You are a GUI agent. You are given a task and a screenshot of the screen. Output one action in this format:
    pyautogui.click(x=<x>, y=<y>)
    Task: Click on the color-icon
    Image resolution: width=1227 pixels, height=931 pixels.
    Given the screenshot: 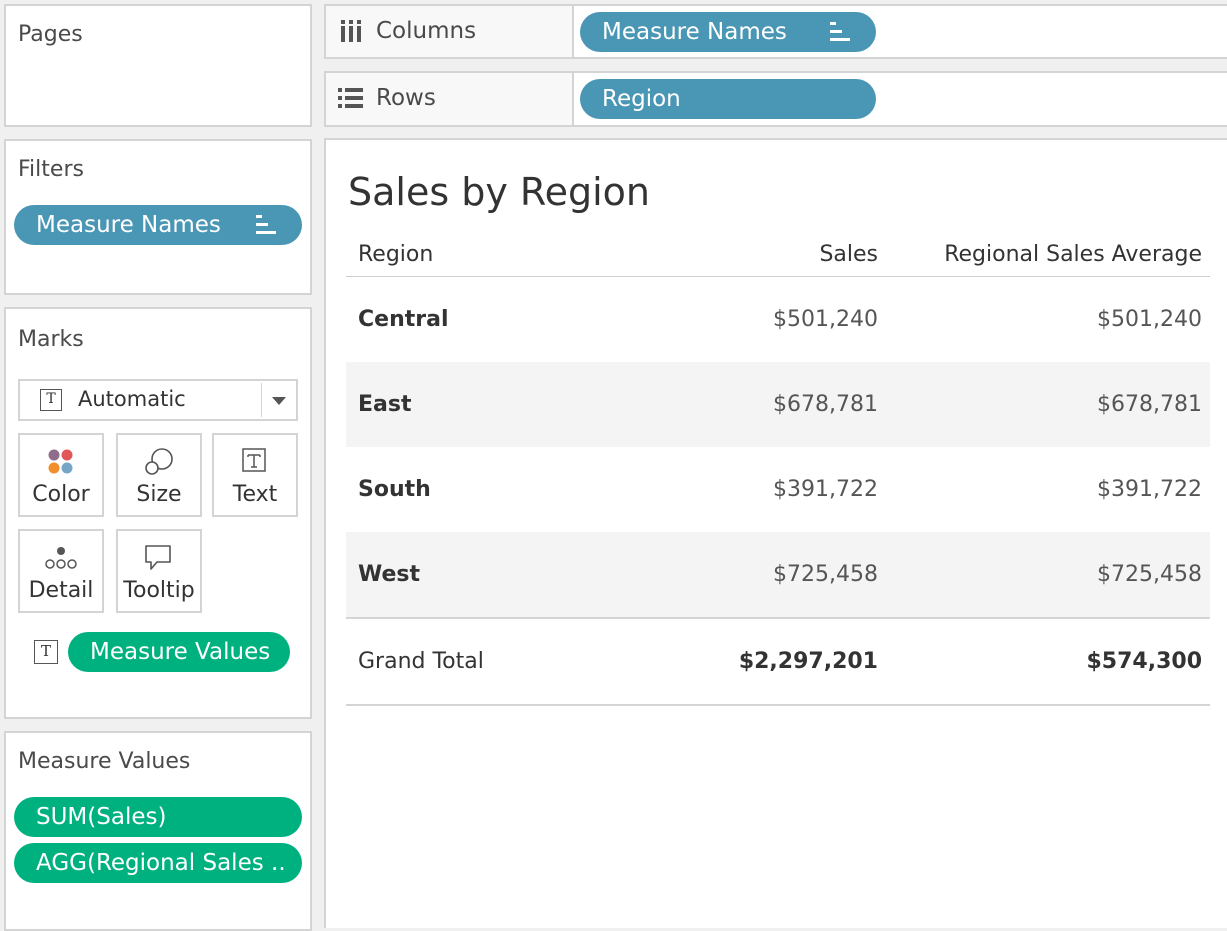 What is the action you would take?
    pyautogui.click(x=60, y=461)
    